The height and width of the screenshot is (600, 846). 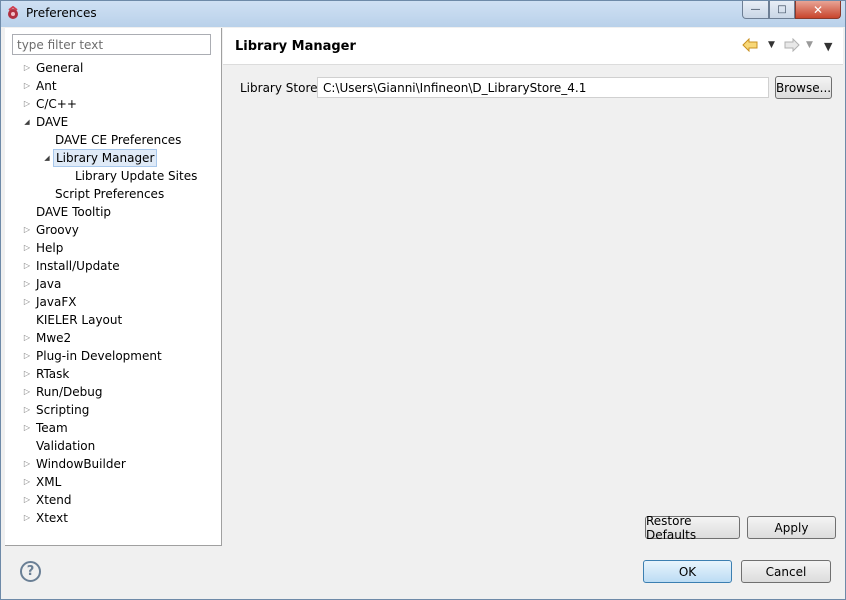 I want to click on tree-item: ▷ Run/Debug, so click(x=113, y=392).